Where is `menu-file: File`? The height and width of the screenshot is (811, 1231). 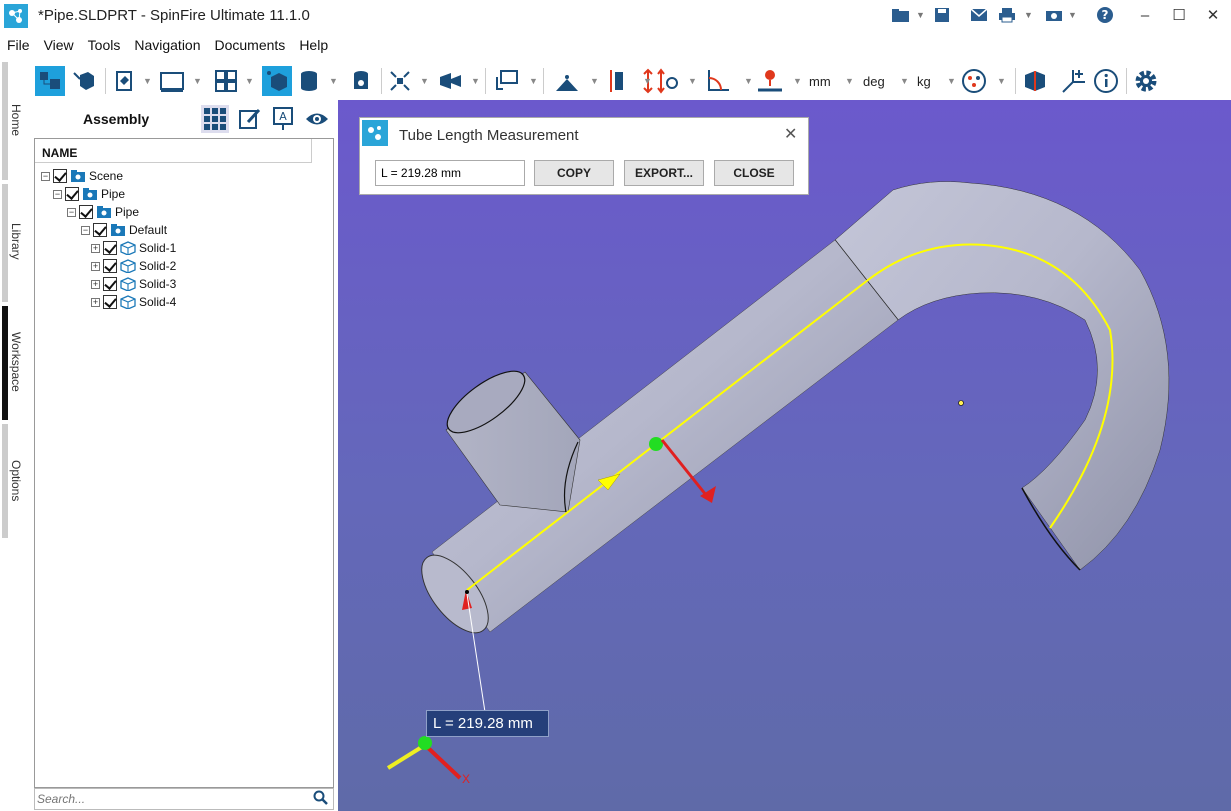 menu-file: File is located at coordinates (18, 45).